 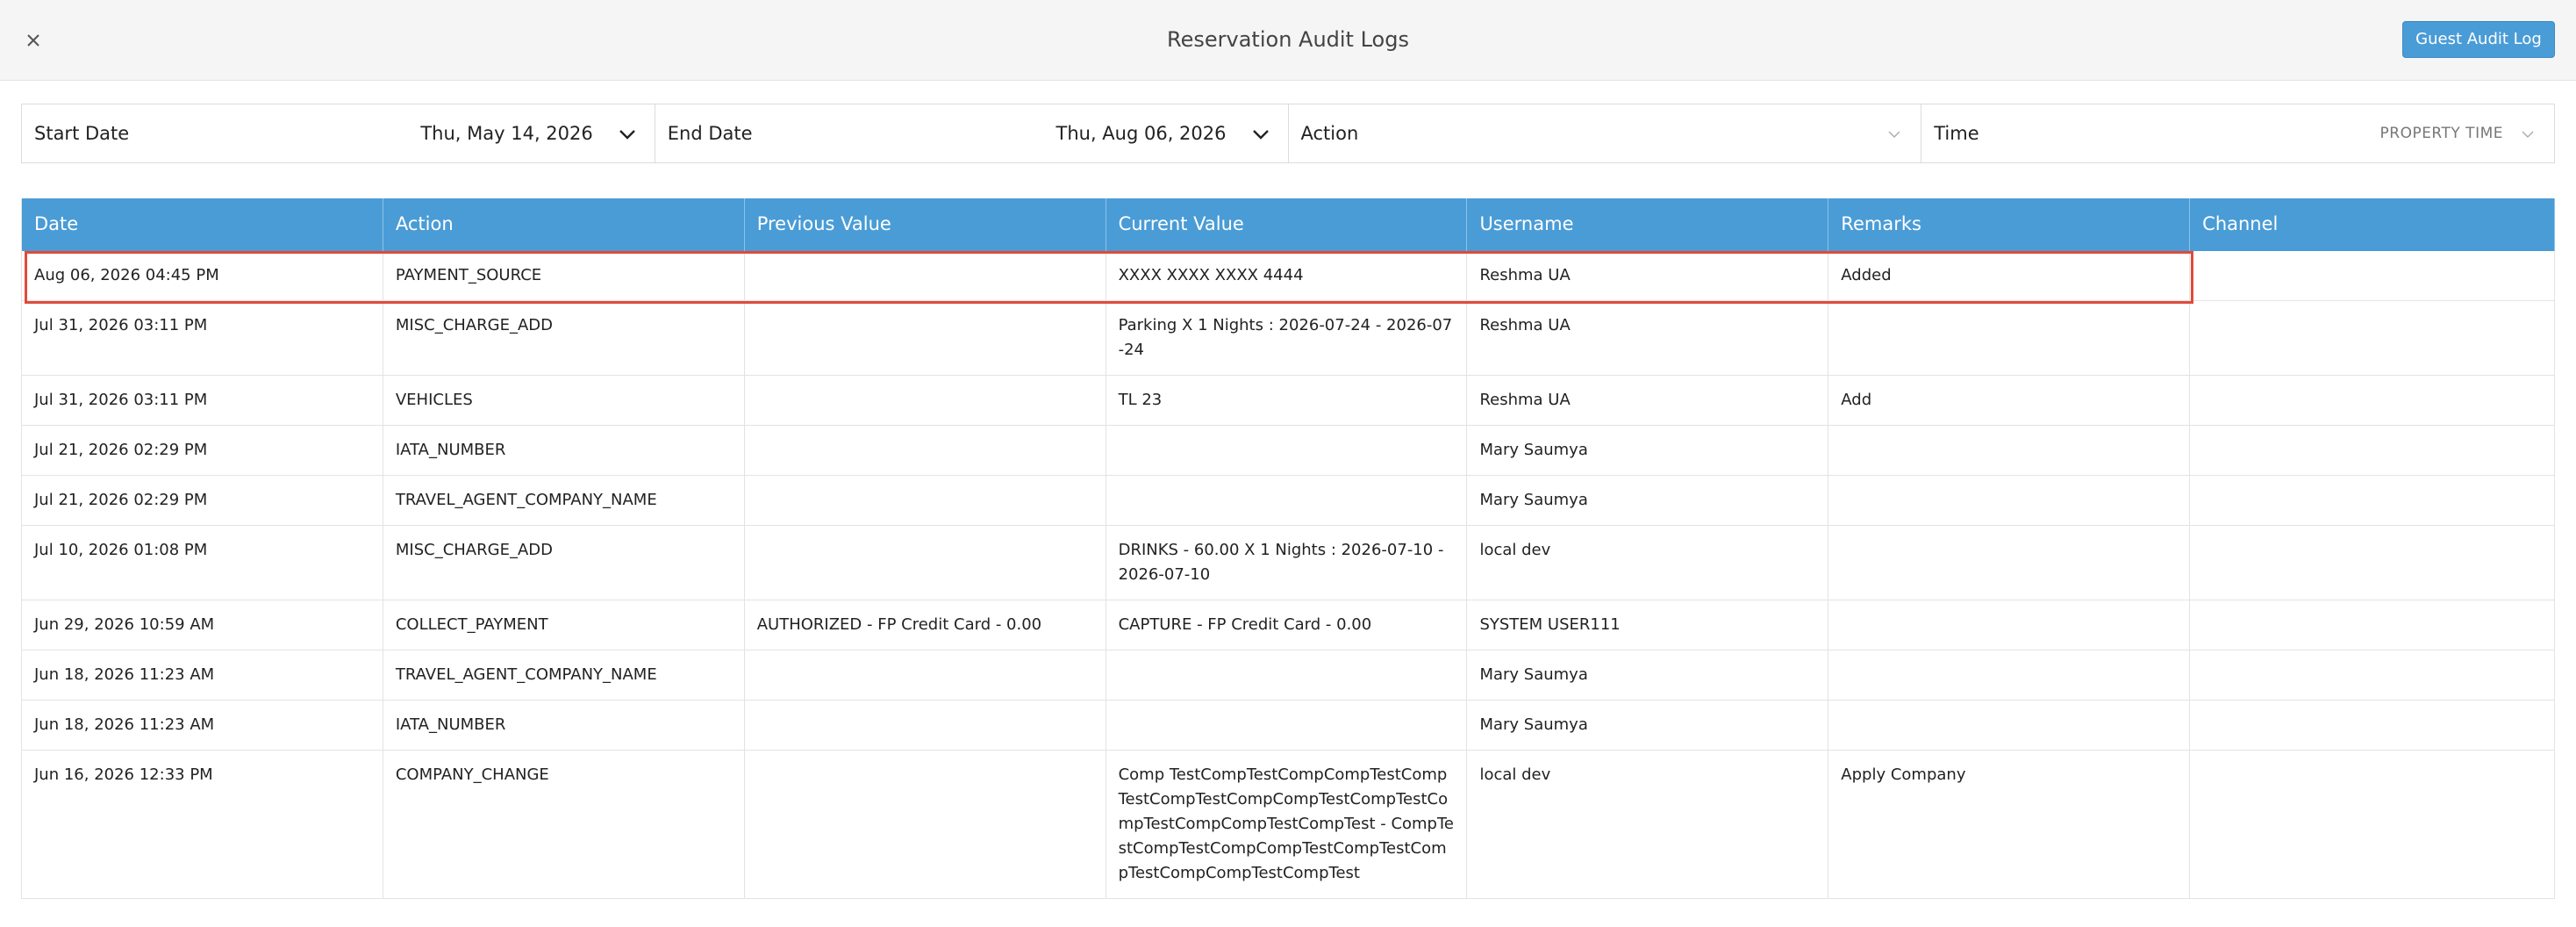 I want to click on end-date-filter: End Date Thu, Aug 06, 2026, so click(x=972, y=133).